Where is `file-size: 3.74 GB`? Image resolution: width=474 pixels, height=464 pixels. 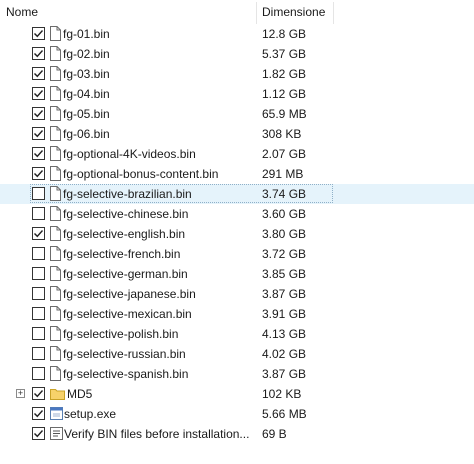 file-size: 3.74 GB is located at coordinates (284, 194).